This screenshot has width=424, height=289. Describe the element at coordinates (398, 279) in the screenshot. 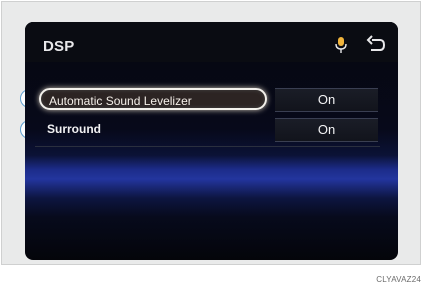

I see `figure-code: CLYAVAZ24` at that location.